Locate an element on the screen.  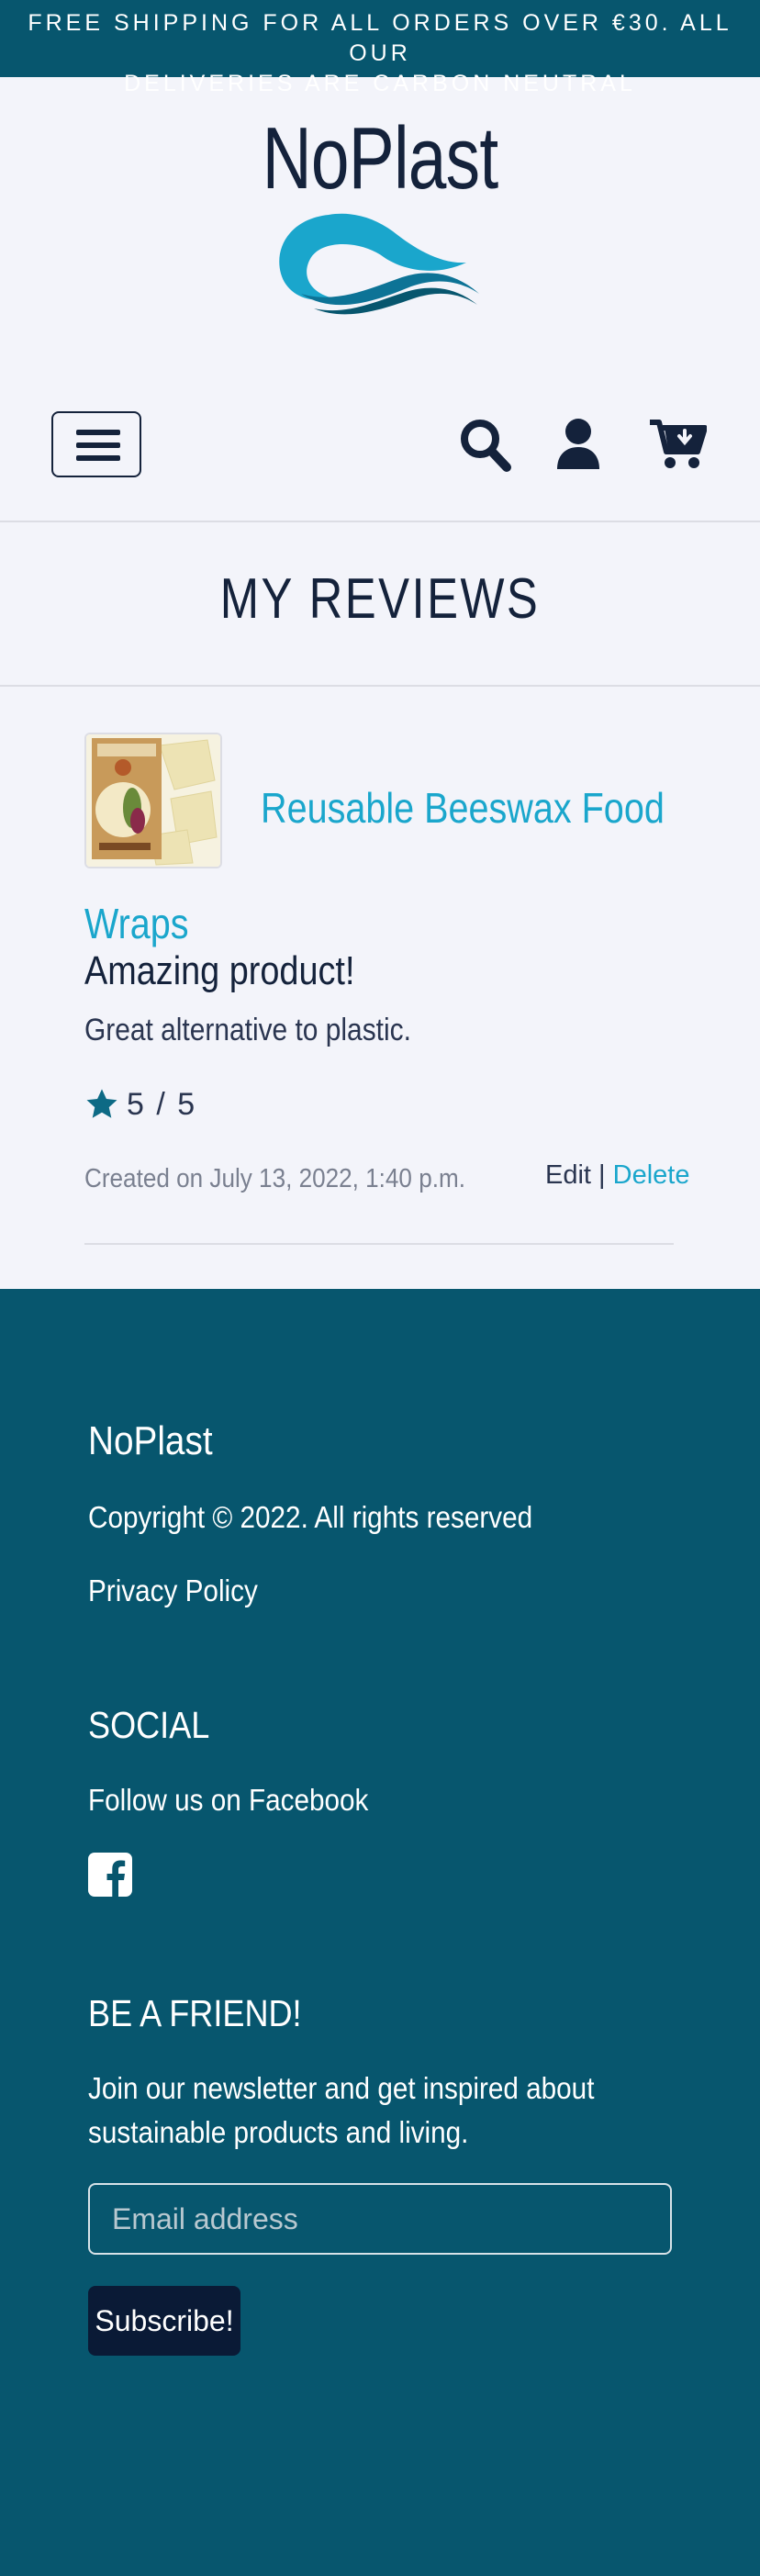
product-name-line-2: Wraps is located at coordinates (136, 923).